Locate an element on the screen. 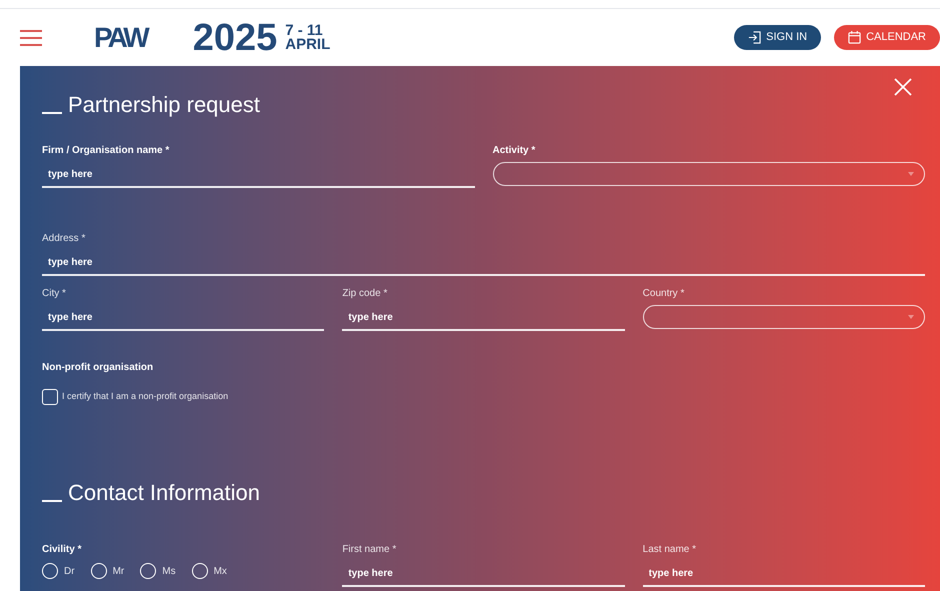  radio-label: Mr is located at coordinates (118, 571).